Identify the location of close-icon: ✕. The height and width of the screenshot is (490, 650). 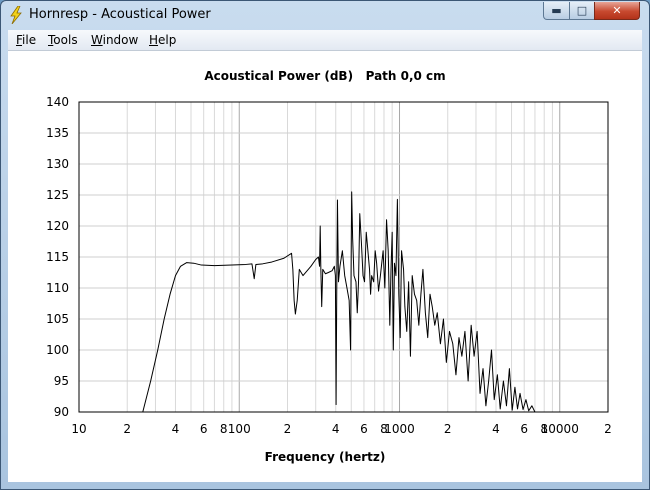
(617, 10).